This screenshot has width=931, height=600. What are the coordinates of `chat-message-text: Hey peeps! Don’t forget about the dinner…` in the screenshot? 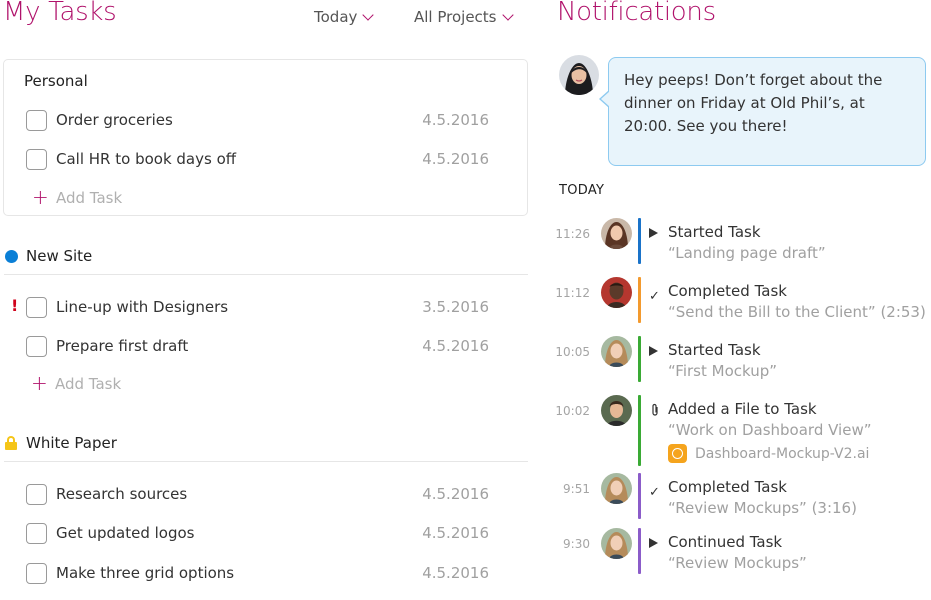 It's located at (753, 103).